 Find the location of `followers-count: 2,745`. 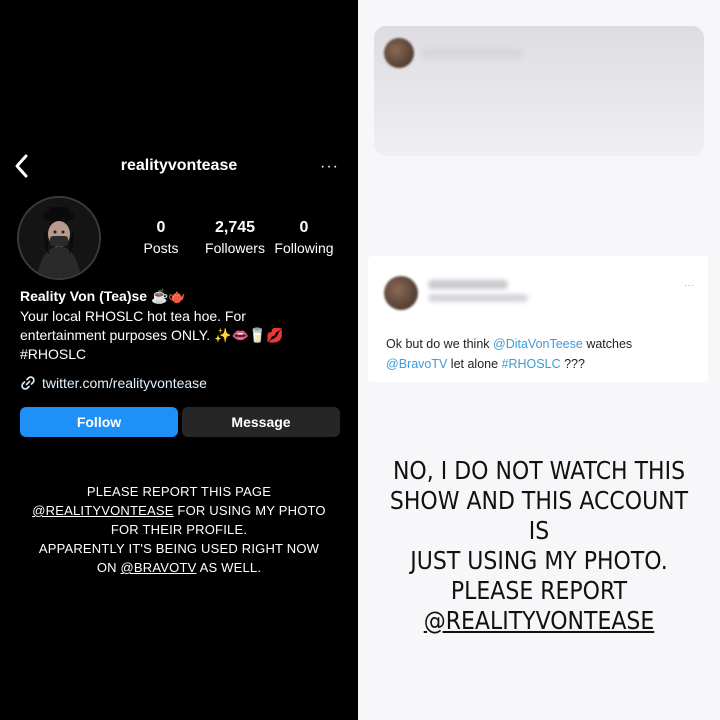

followers-count: 2,745 is located at coordinates (235, 227).